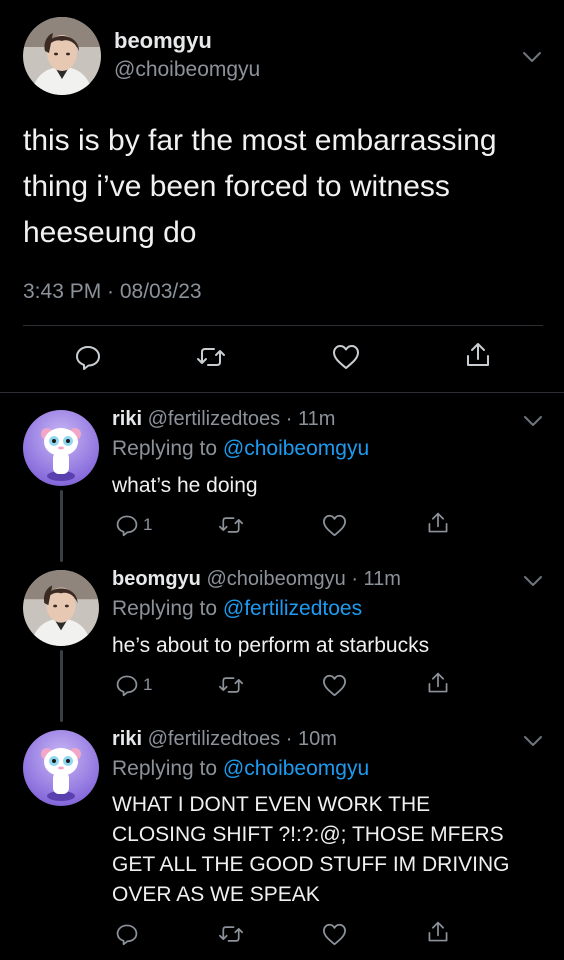 The image size is (564, 960). I want to click on reply-text-line: what’s he doing, so click(185, 485).